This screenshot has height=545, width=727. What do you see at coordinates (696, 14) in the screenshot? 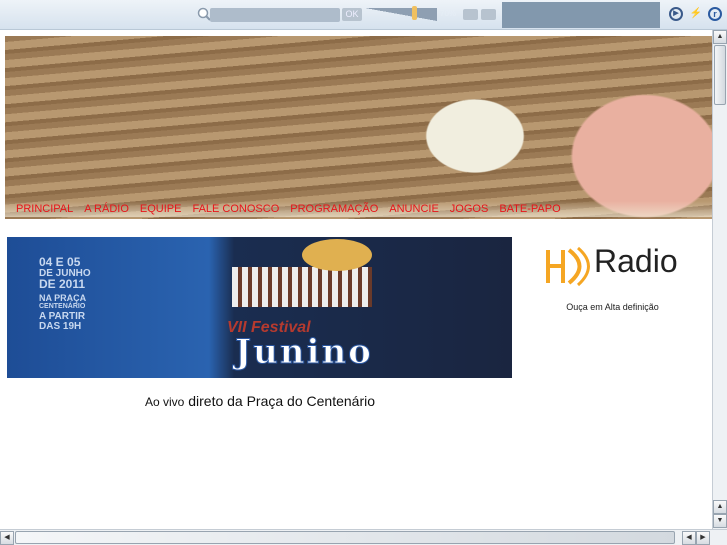
I see `lightning-icon: ⚡` at bounding box center [696, 14].